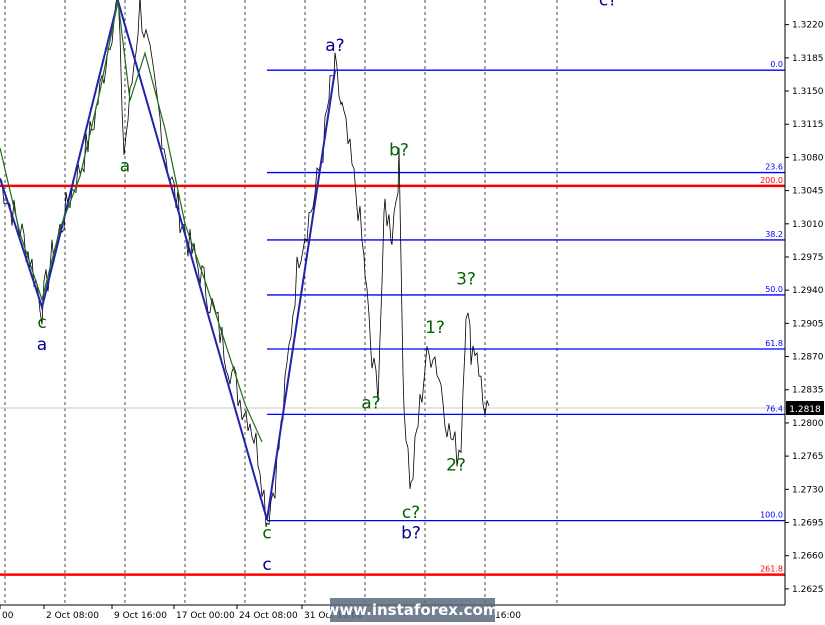 The height and width of the screenshot is (625, 825). I want to click on watermark: www.instaforex.com, so click(412, 610).